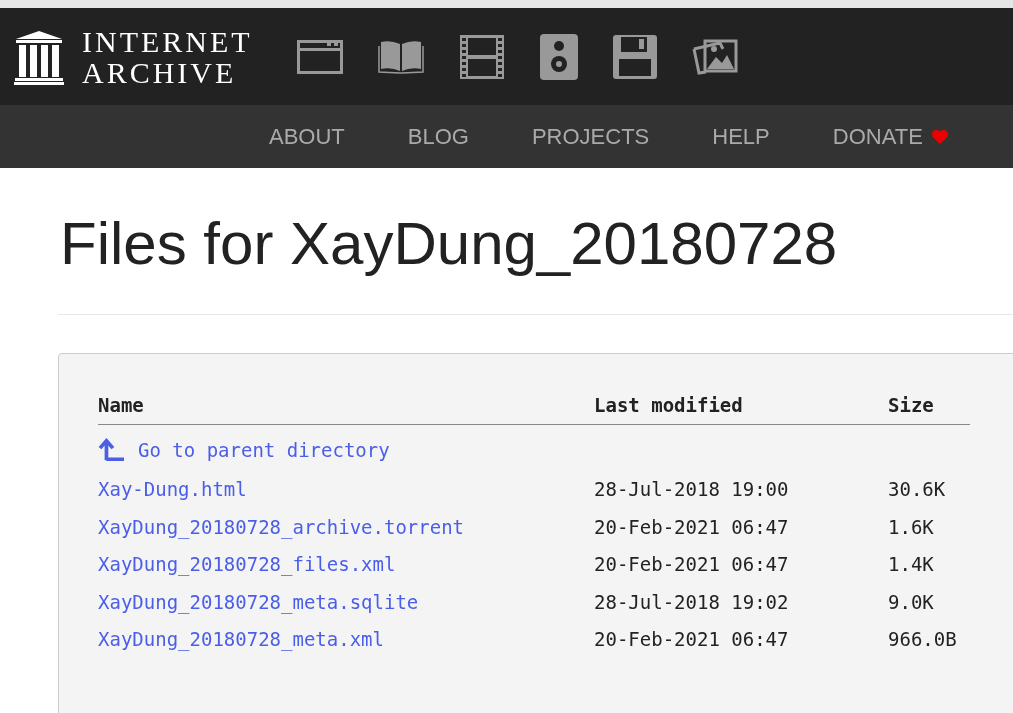  I want to click on file-link: XayDung_20180728_meta.xml, so click(241, 639).